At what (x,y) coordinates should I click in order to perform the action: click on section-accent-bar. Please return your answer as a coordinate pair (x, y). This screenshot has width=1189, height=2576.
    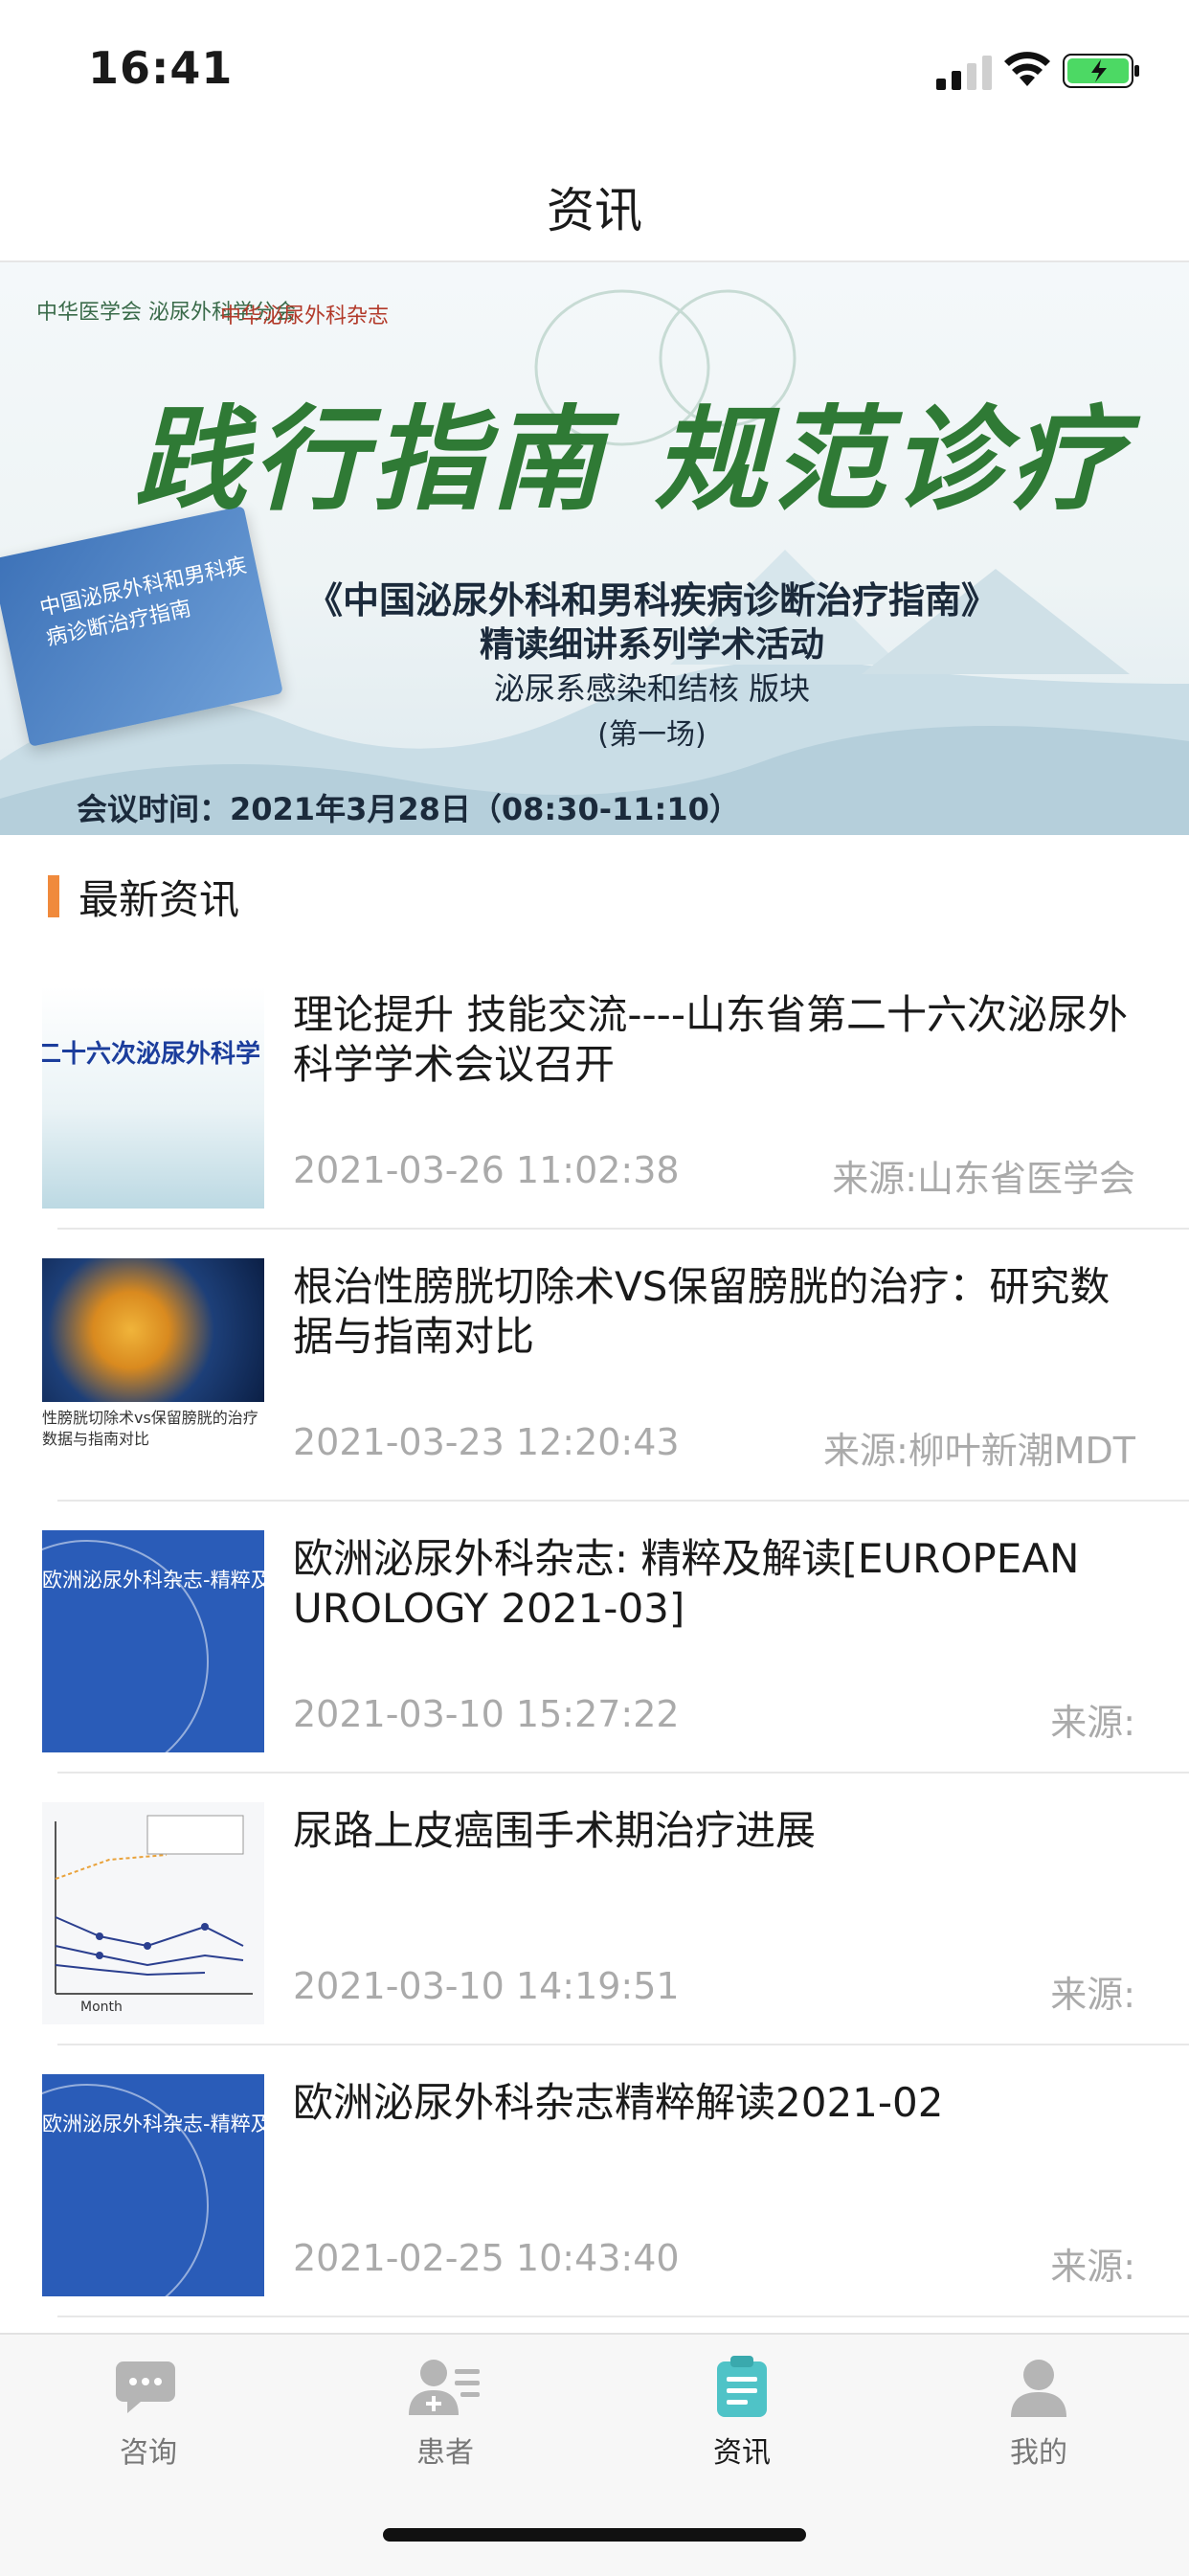
    Looking at the image, I should click on (53, 896).